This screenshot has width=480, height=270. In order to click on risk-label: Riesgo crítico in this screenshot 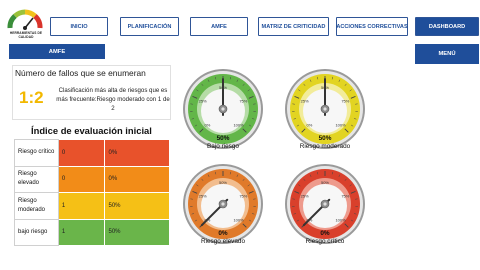, I will do `click(36, 153)`.